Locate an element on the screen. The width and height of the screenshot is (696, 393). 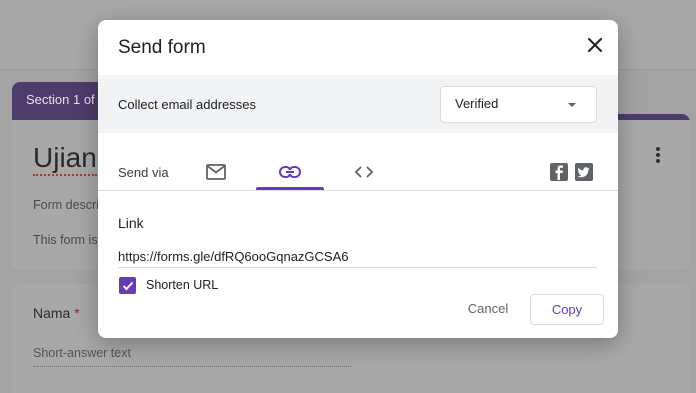
check-icon is located at coordinates (127, 285).